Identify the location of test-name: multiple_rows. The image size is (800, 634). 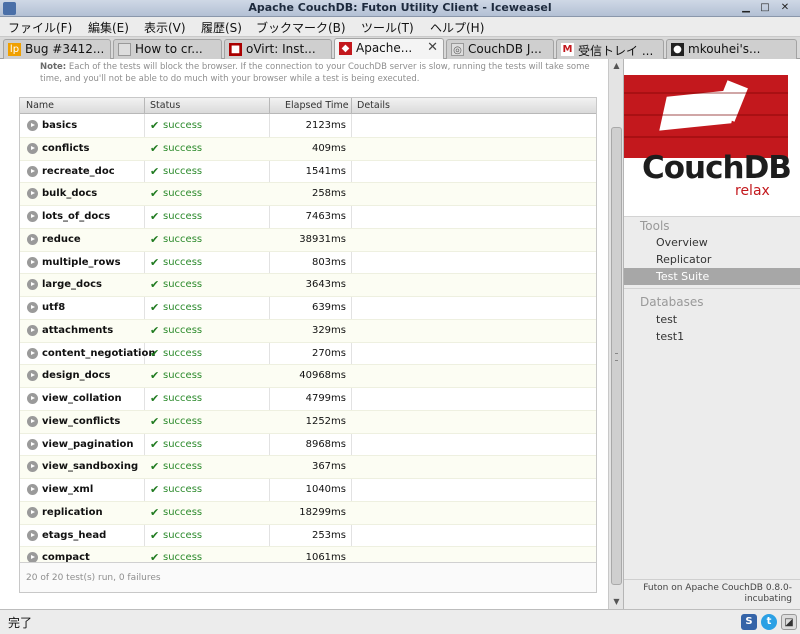
(81, 262).